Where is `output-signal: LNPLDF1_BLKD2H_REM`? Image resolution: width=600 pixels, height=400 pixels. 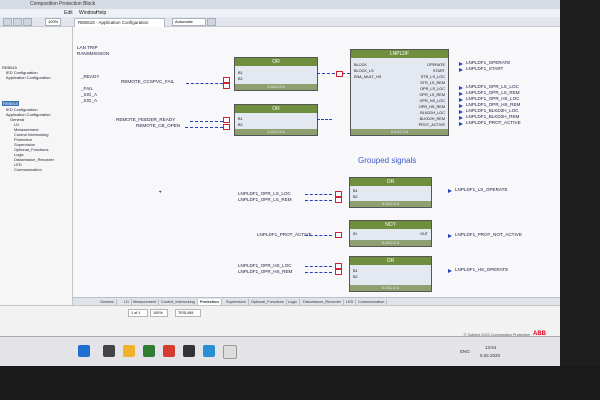
output-signal: LNPLDF1_BLKD2H_REM is located at coordinates (492, 116).